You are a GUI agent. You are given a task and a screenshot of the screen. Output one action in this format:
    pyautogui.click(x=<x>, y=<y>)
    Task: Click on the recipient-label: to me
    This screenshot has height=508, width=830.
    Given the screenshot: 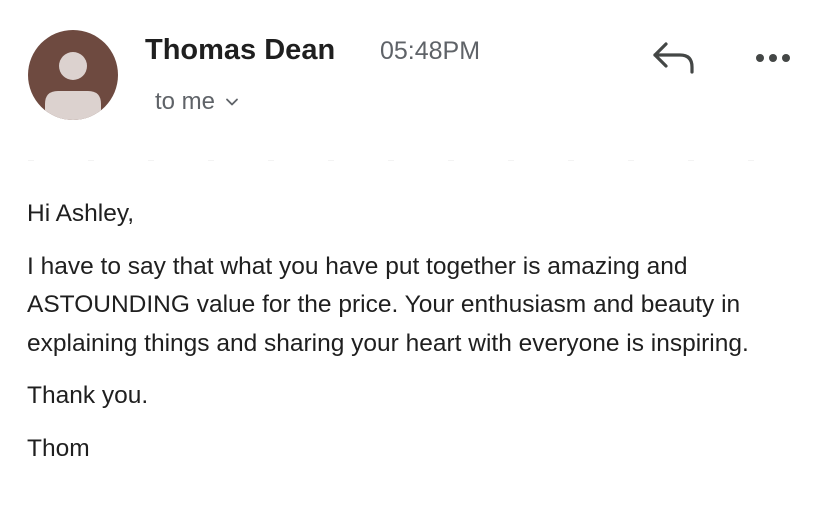 What is the action you would take?
    pyautogui.click(x=185, y=101)
    